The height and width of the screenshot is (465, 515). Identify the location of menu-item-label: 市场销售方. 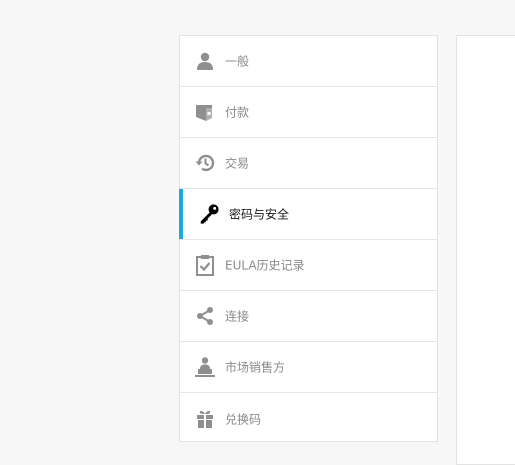
(255, 367).